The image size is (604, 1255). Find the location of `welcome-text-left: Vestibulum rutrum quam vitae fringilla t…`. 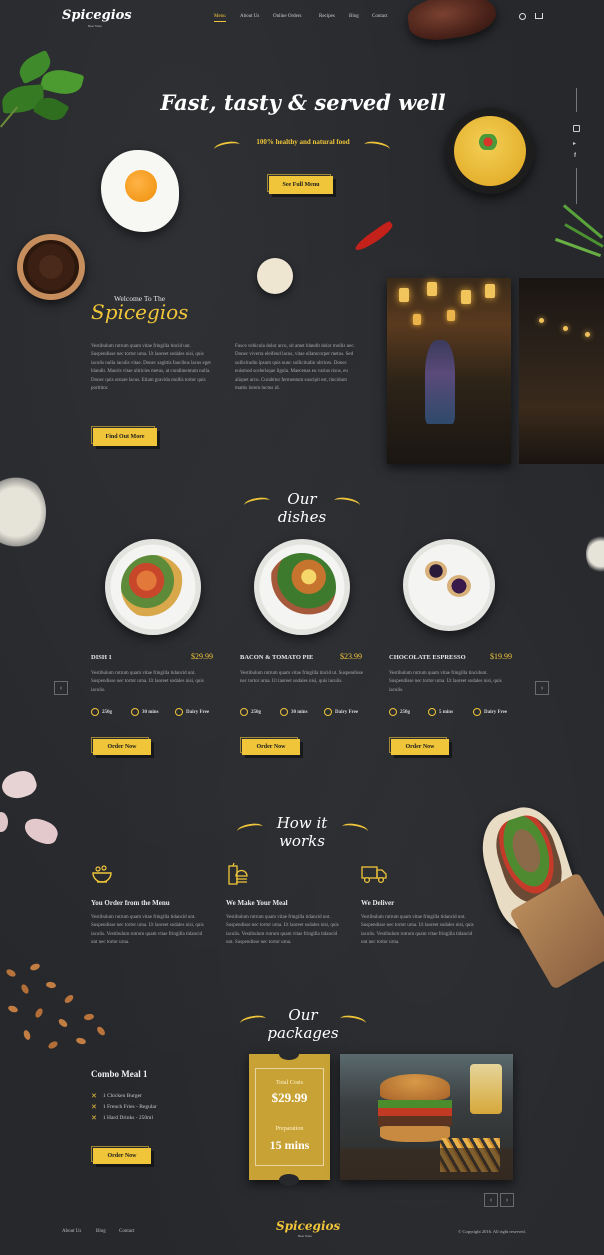

welcome-text-left: Vestibulum rutrum quam vitae fringilla t… is located at coordinates (151, 368).